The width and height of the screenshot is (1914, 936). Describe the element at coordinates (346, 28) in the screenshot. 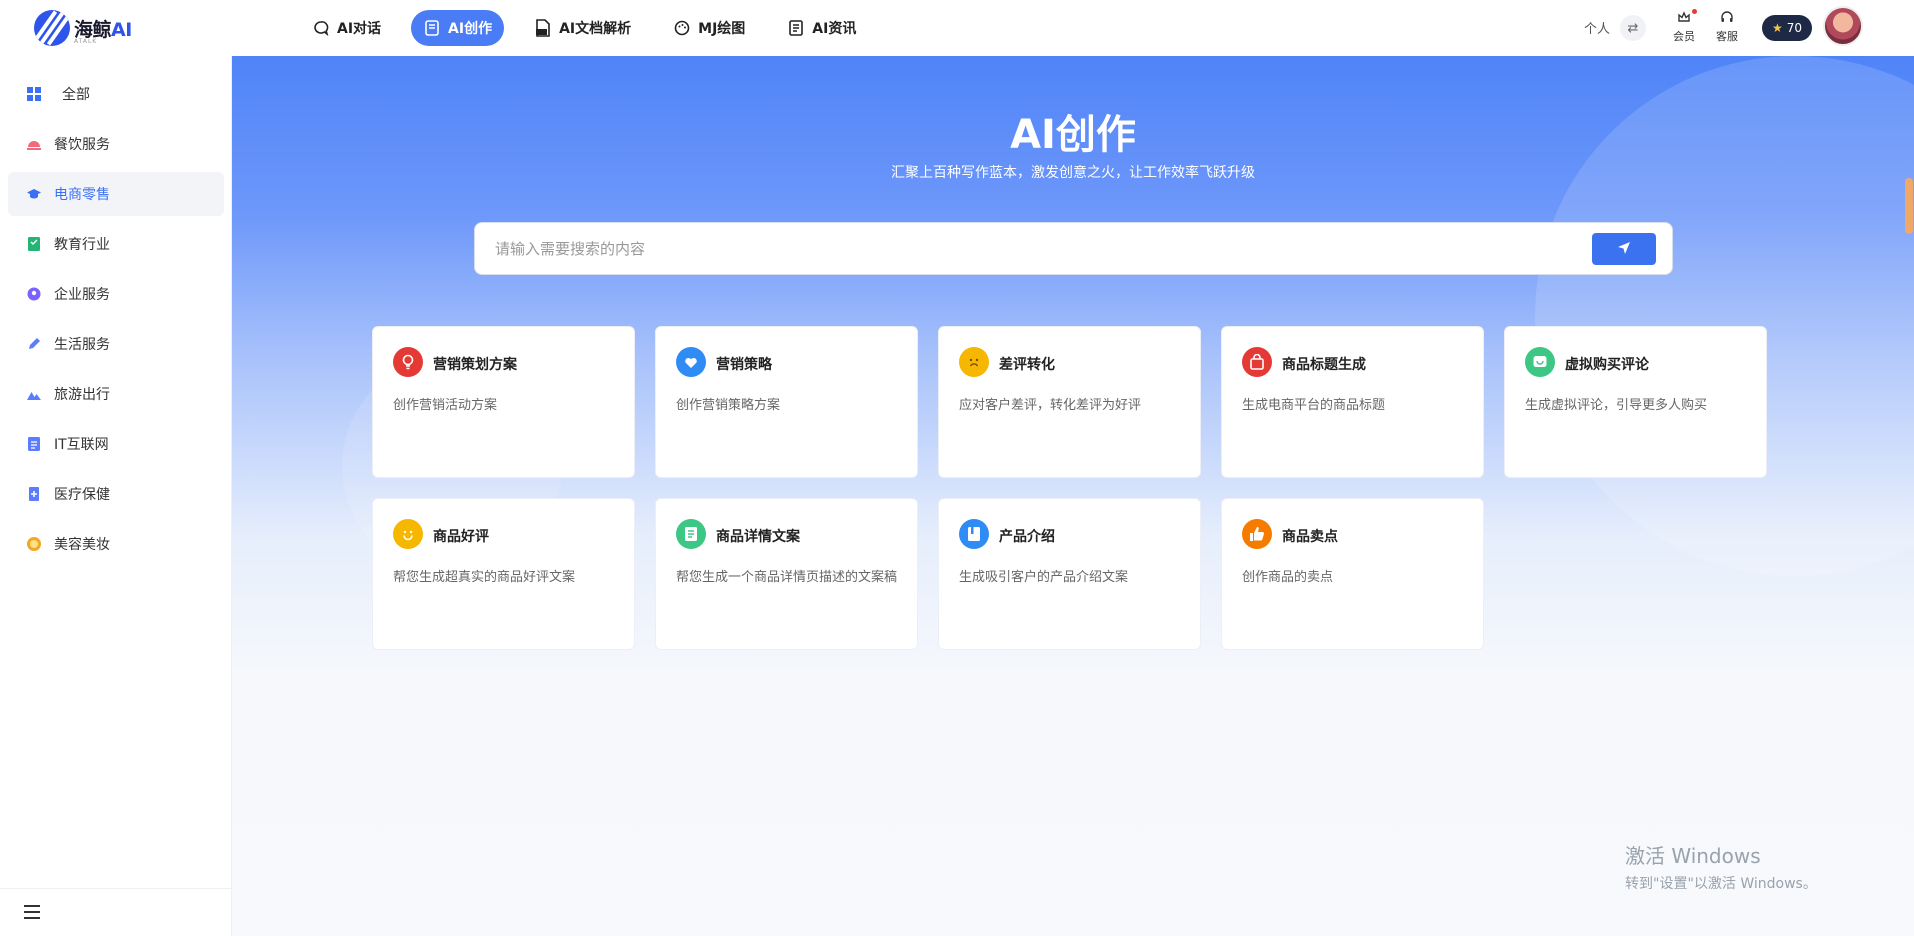

I see `nav-ai-chat: AI对话` at that location.